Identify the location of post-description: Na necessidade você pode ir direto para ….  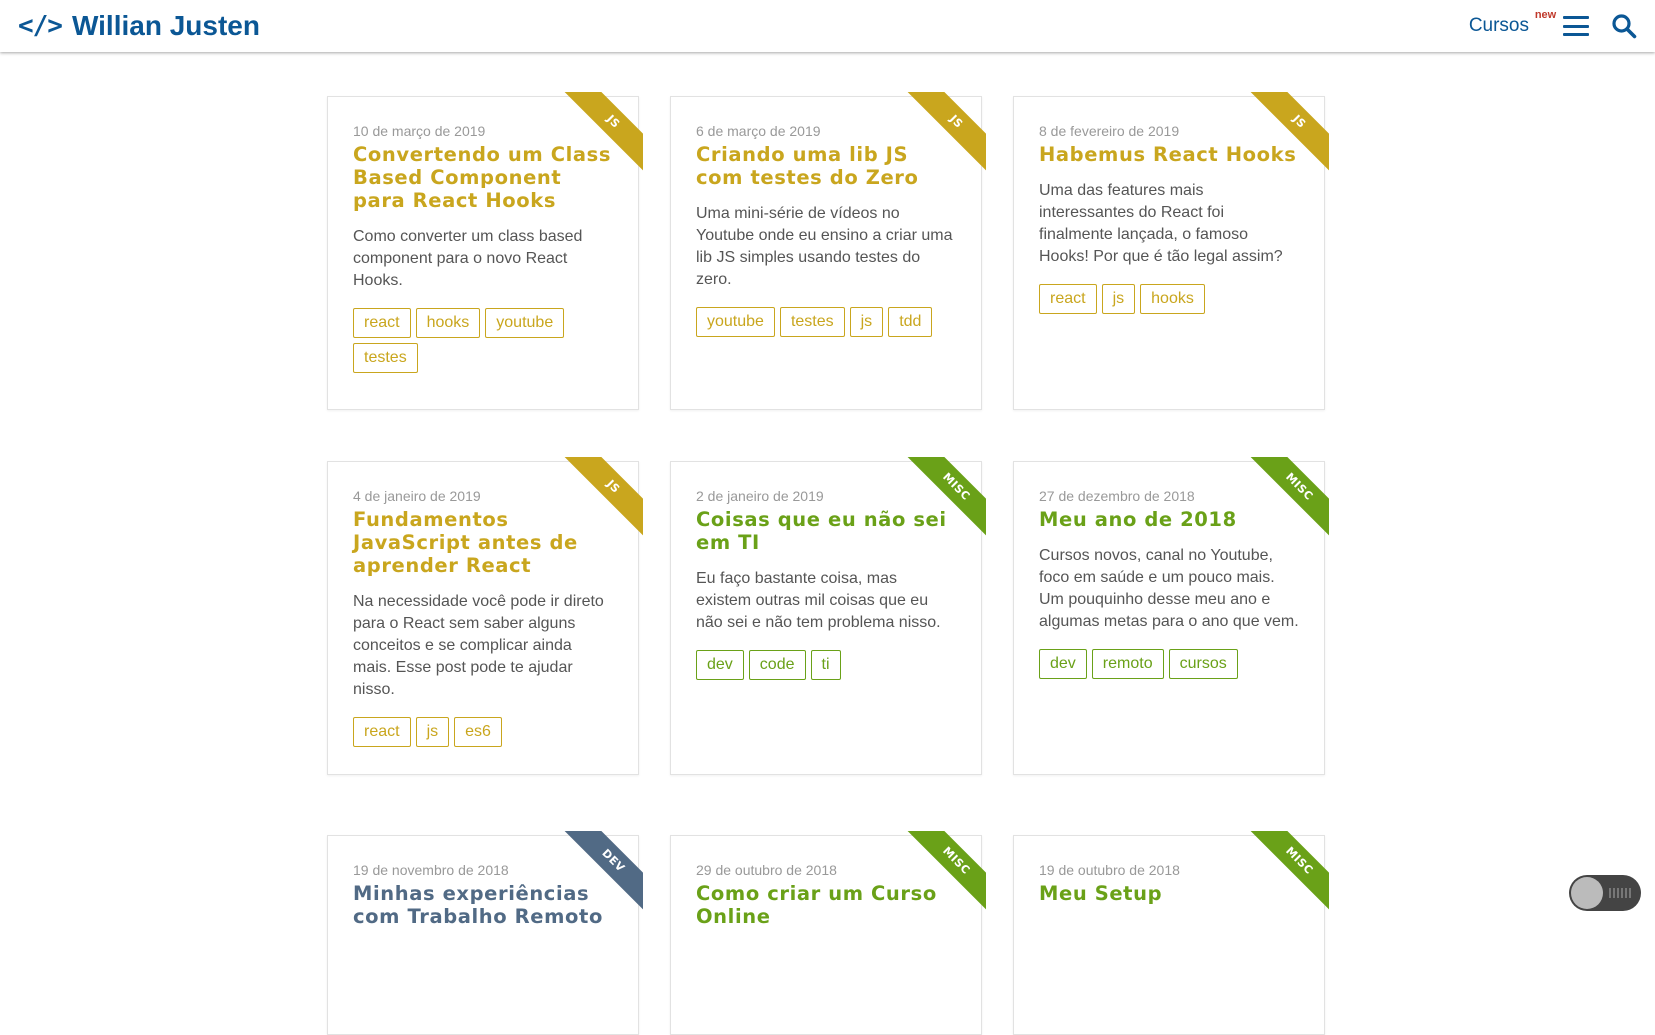
(478, 645).